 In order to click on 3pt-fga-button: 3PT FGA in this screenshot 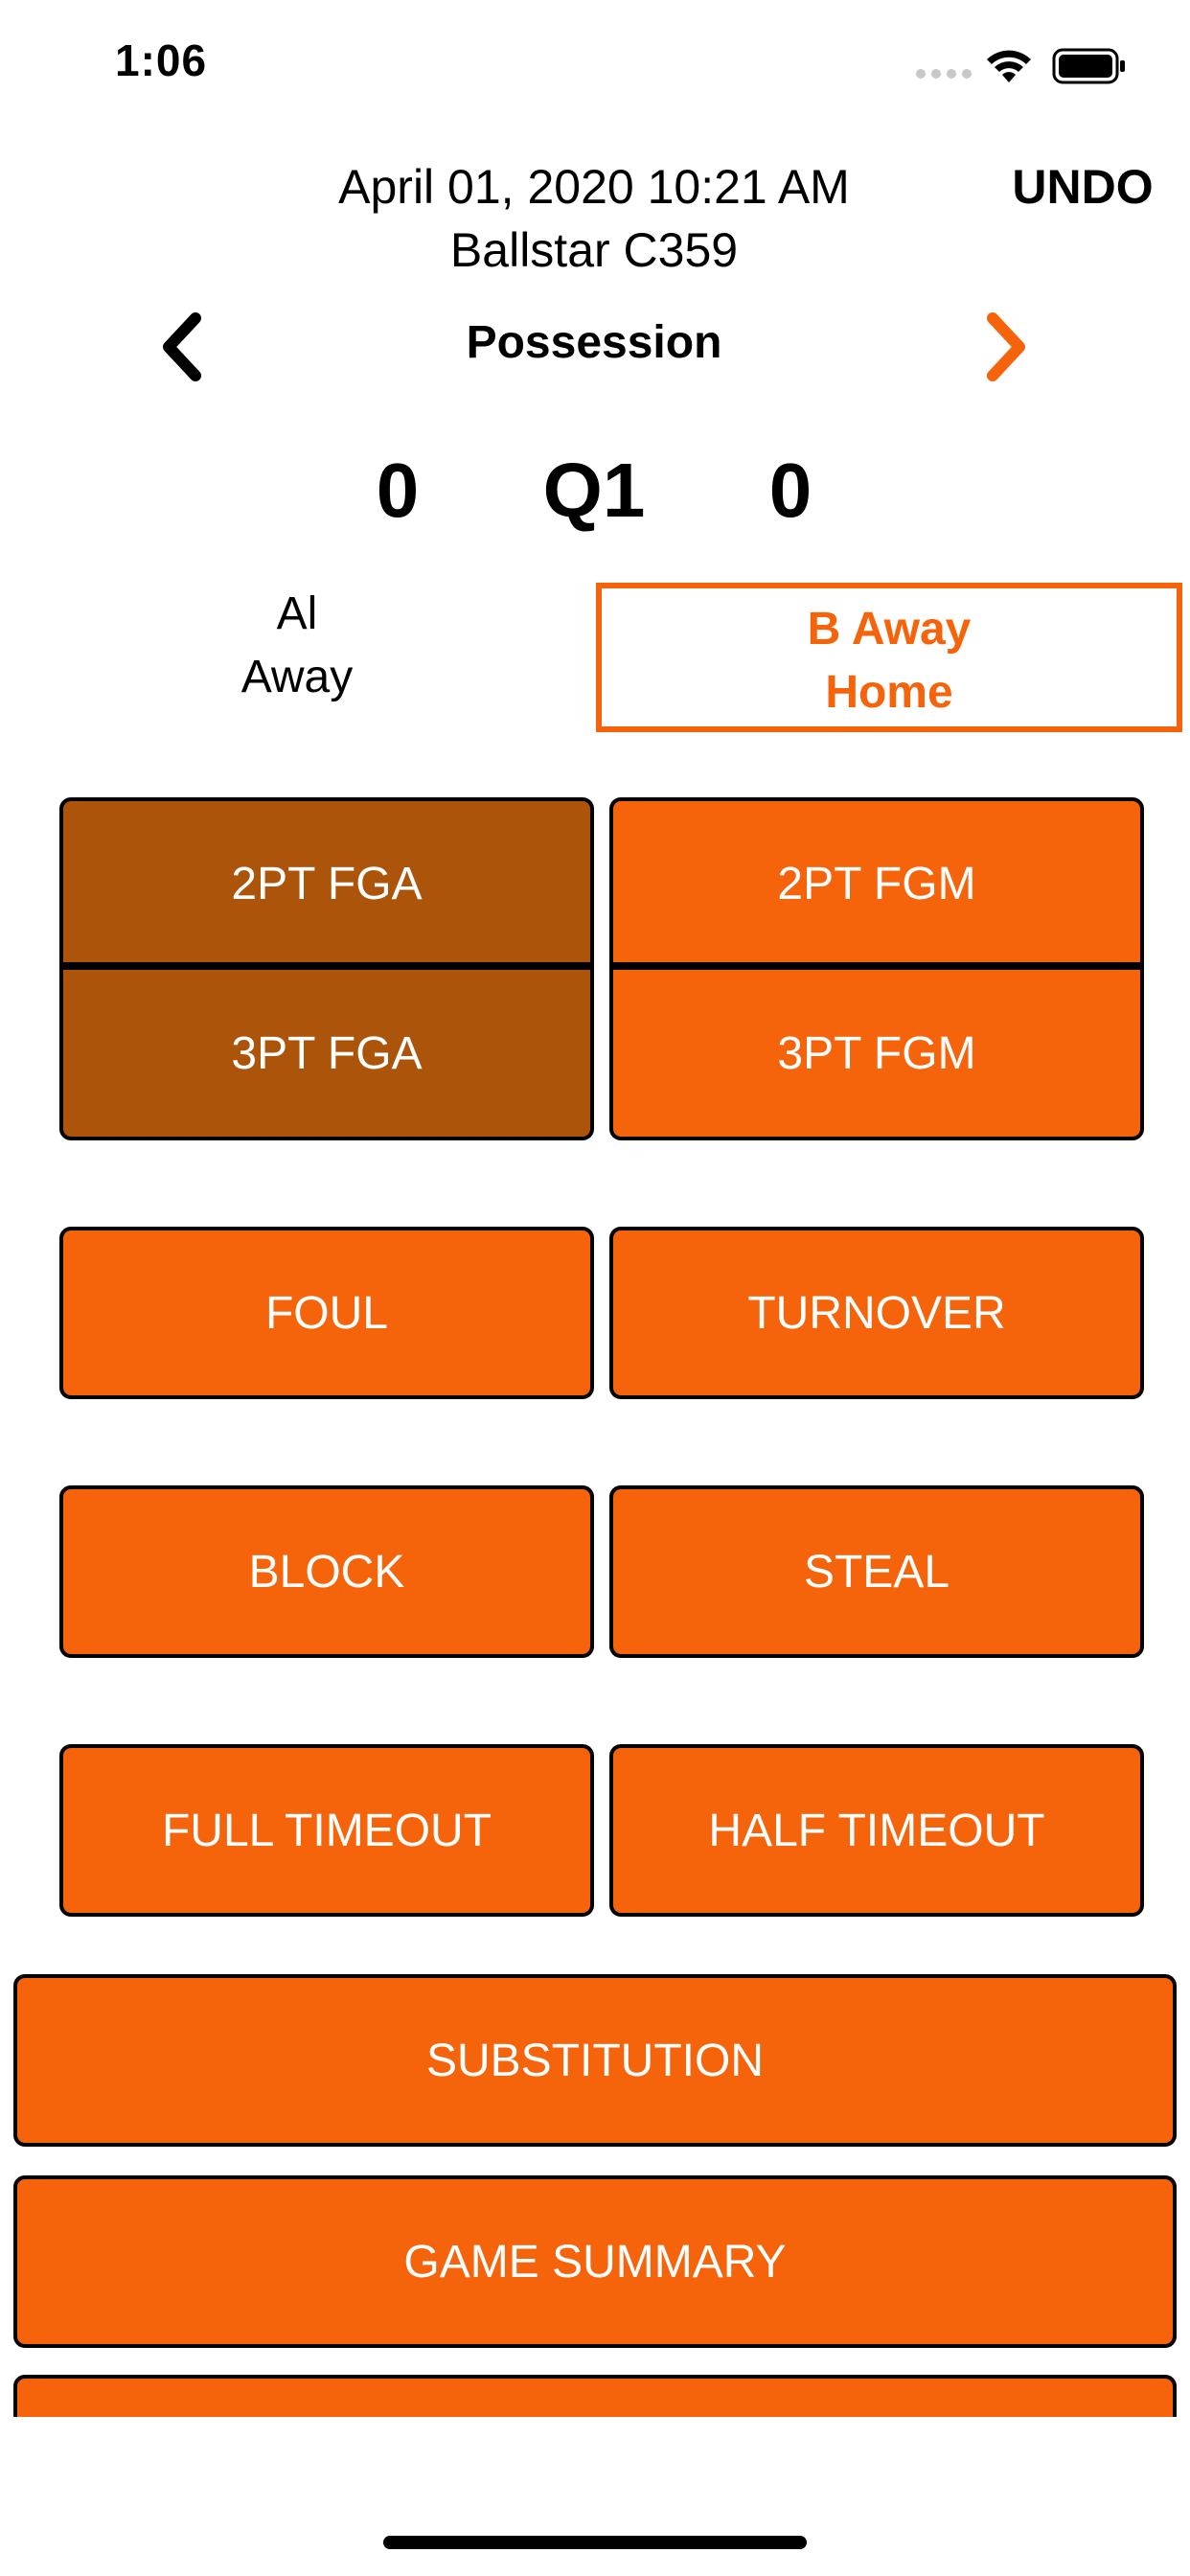, I will do `click(326, 1051)`.